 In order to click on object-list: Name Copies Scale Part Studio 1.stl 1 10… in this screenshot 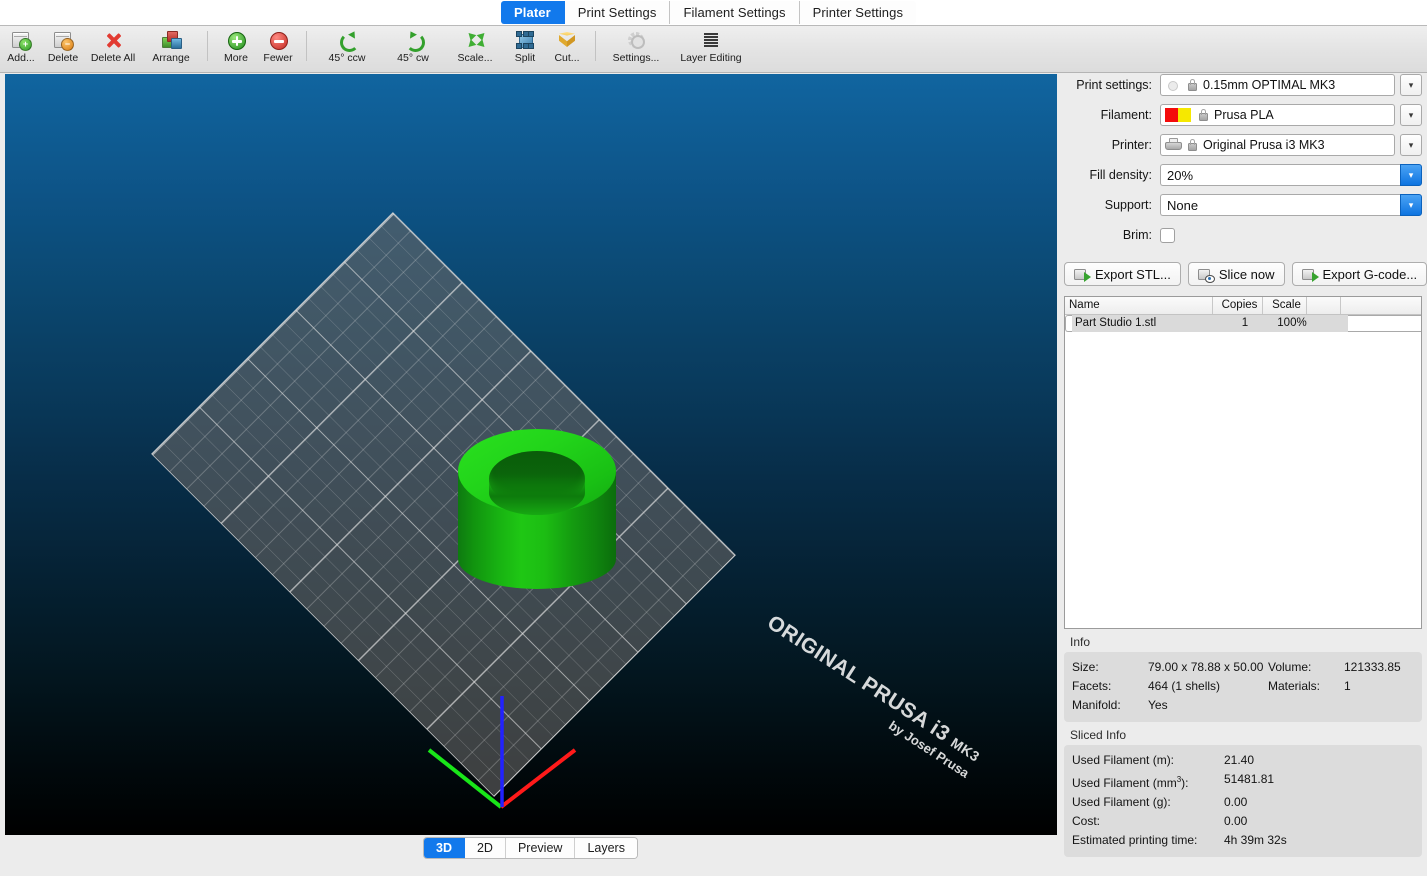, I will do `click(1243, 462)`.